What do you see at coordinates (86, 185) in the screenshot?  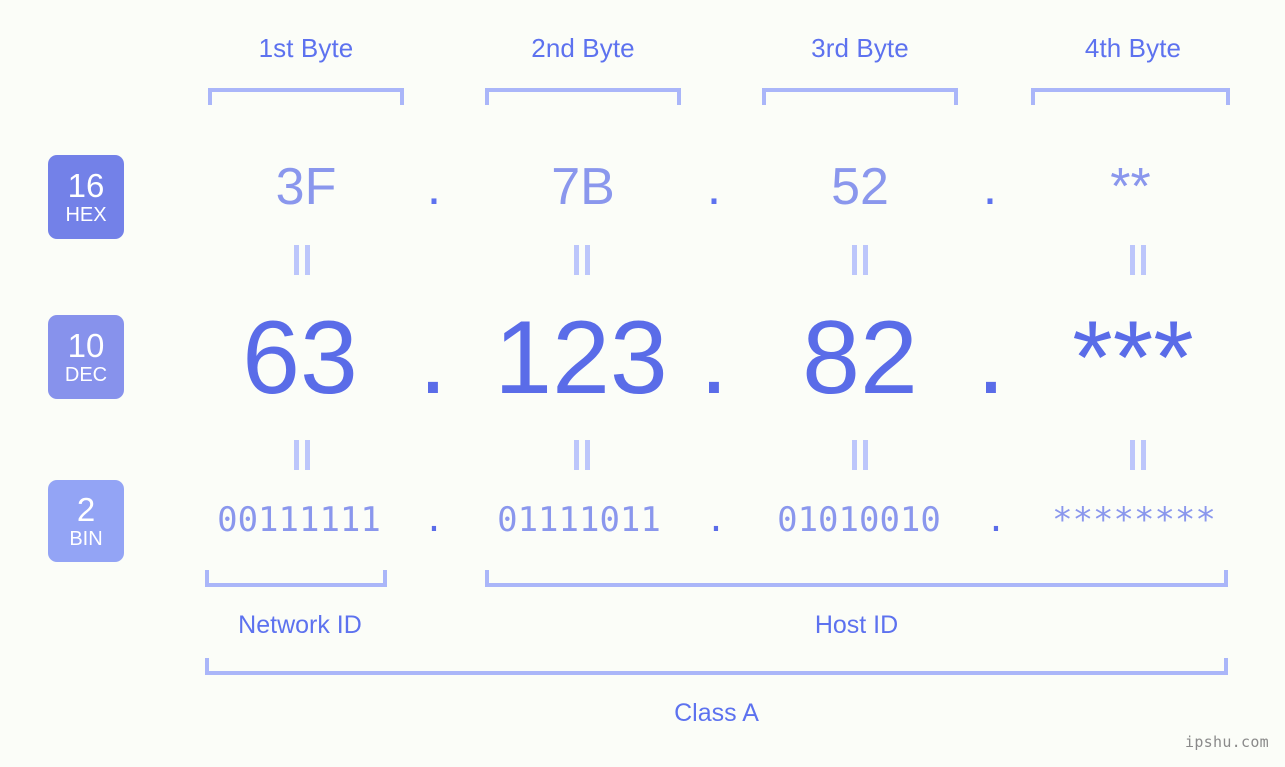 I see `base-badge-hex-number: 16` at bounding box center [86, 185].